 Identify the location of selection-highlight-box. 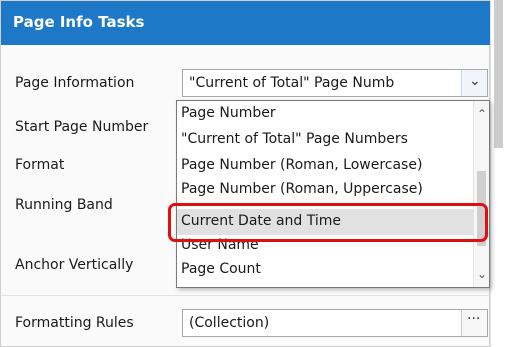
(328, 222).